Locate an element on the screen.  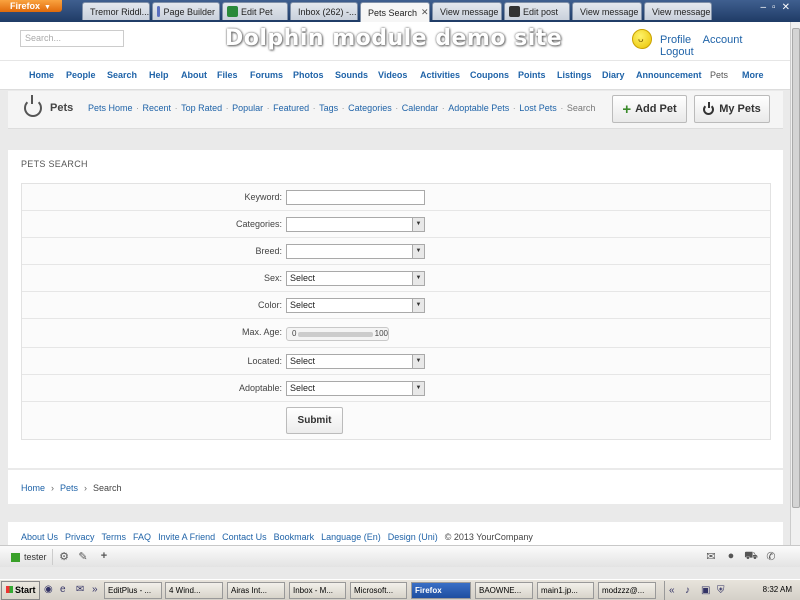
keyword-input is located at coordinates (355, 197).